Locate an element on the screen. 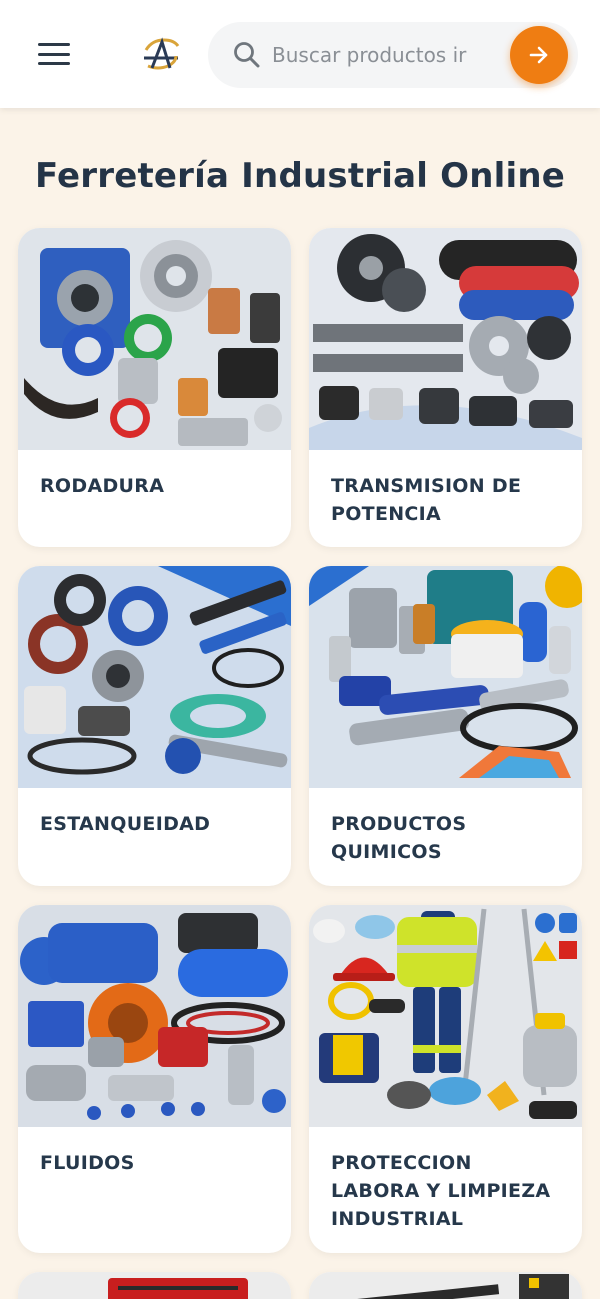  category-label: TRANSMISION DE POTENCIA is located at coordinates (426, 500).